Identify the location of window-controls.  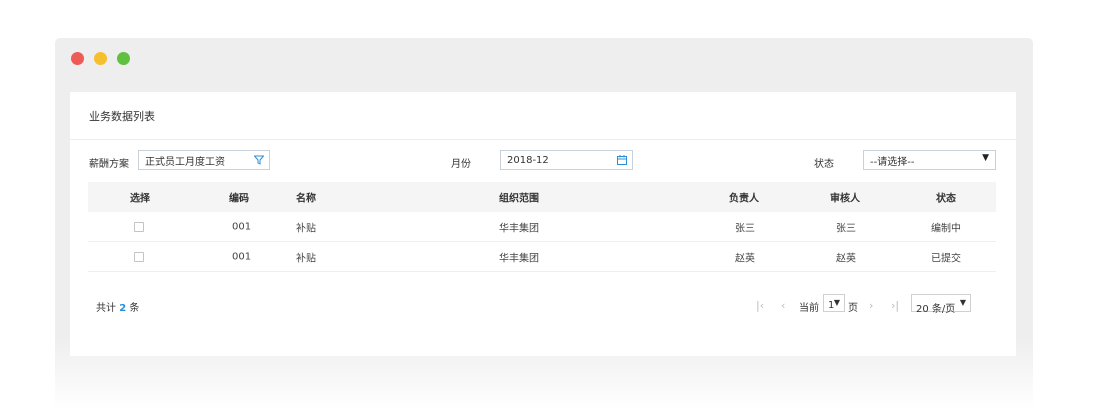
(100, 58).